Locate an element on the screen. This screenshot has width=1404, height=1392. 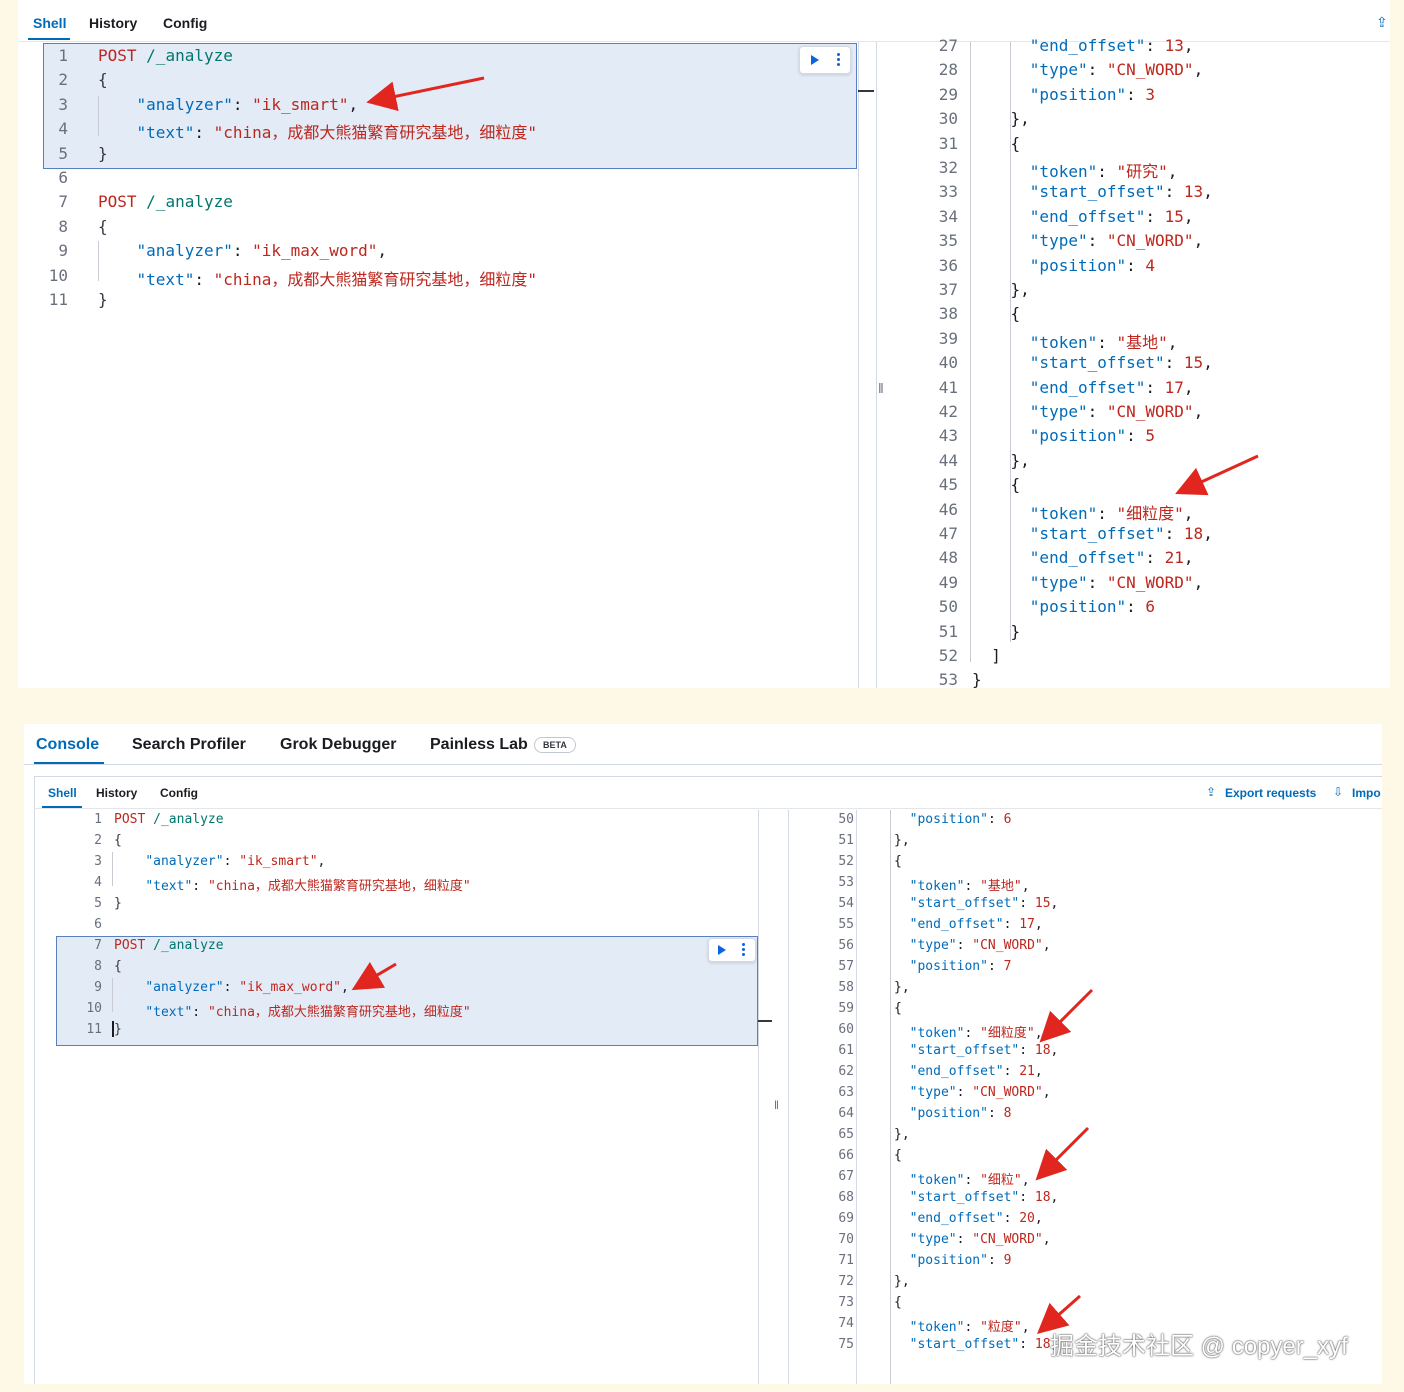
watermark: 掘金技术社区 @ copyer_xyf is located at coordinates (1199, 1346).